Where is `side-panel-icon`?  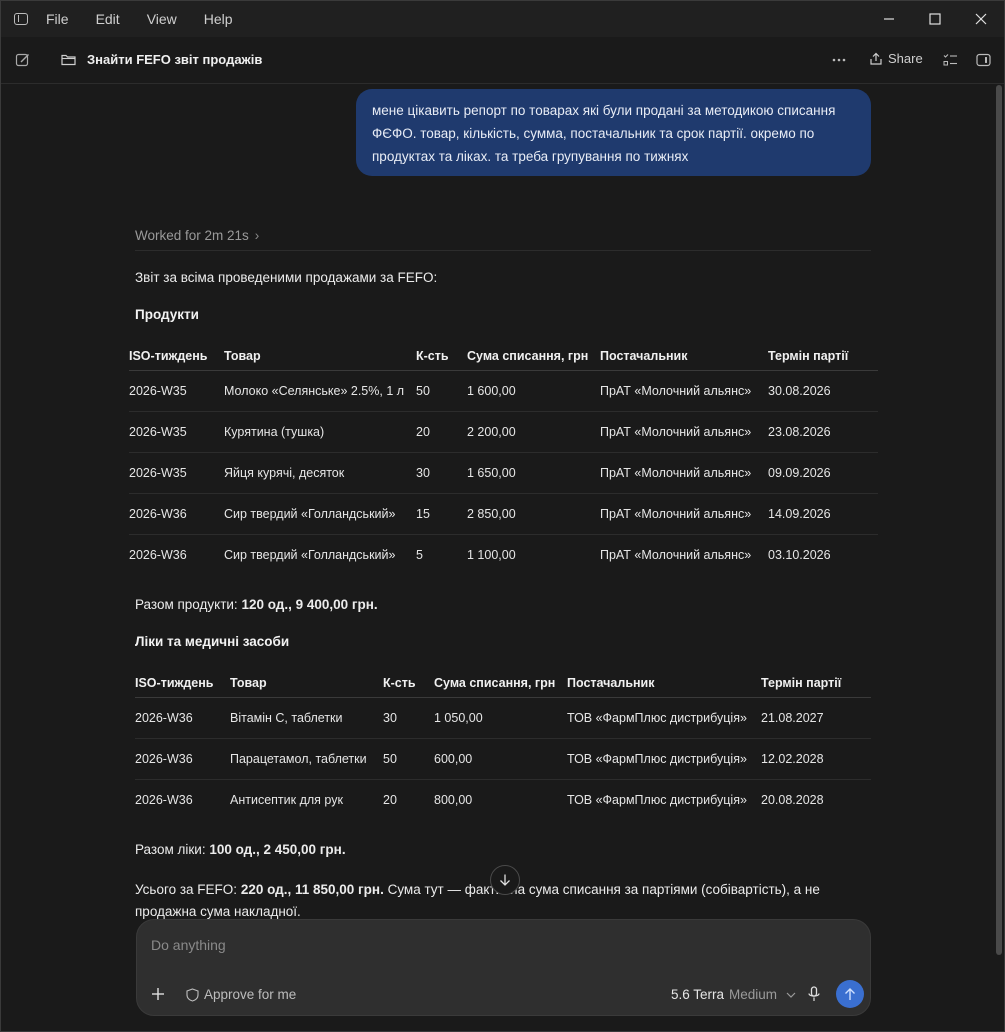
side-panel-icon is located at coordinates (983, 60).